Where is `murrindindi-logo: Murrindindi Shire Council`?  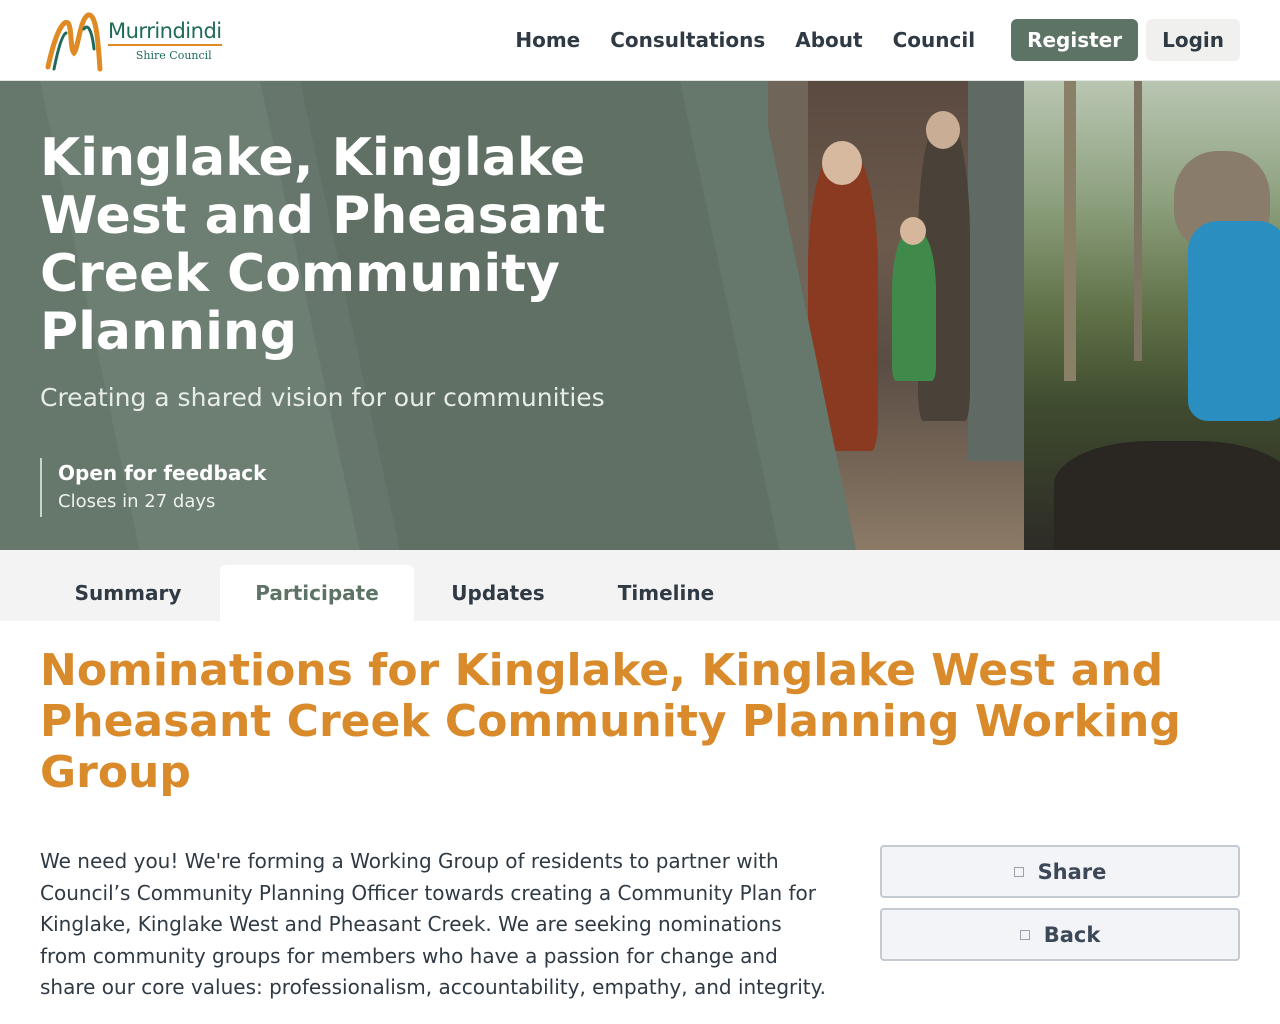 murrindindi-logo: Murrindindi Shire Council is located at coordinates (139, 41).